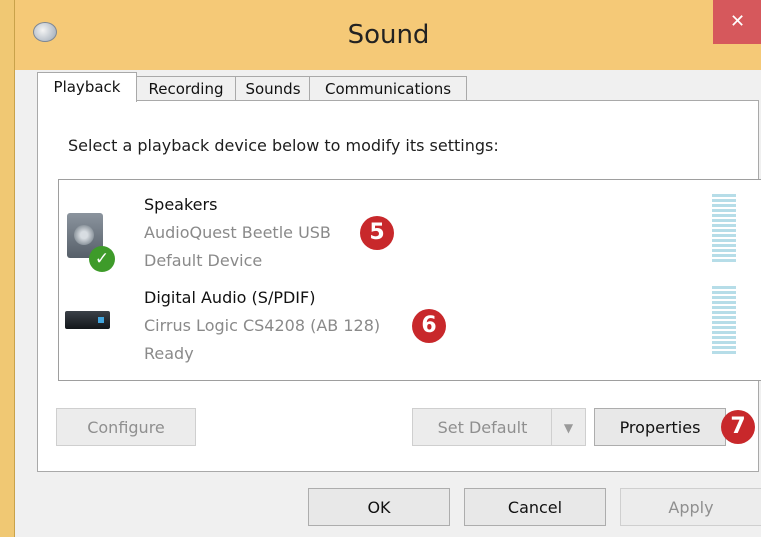 This screenshot has height=537, width=761. Describe the element at coordinates (203, 260) in the screenshot. I see `device-status: Default Device` at that location.